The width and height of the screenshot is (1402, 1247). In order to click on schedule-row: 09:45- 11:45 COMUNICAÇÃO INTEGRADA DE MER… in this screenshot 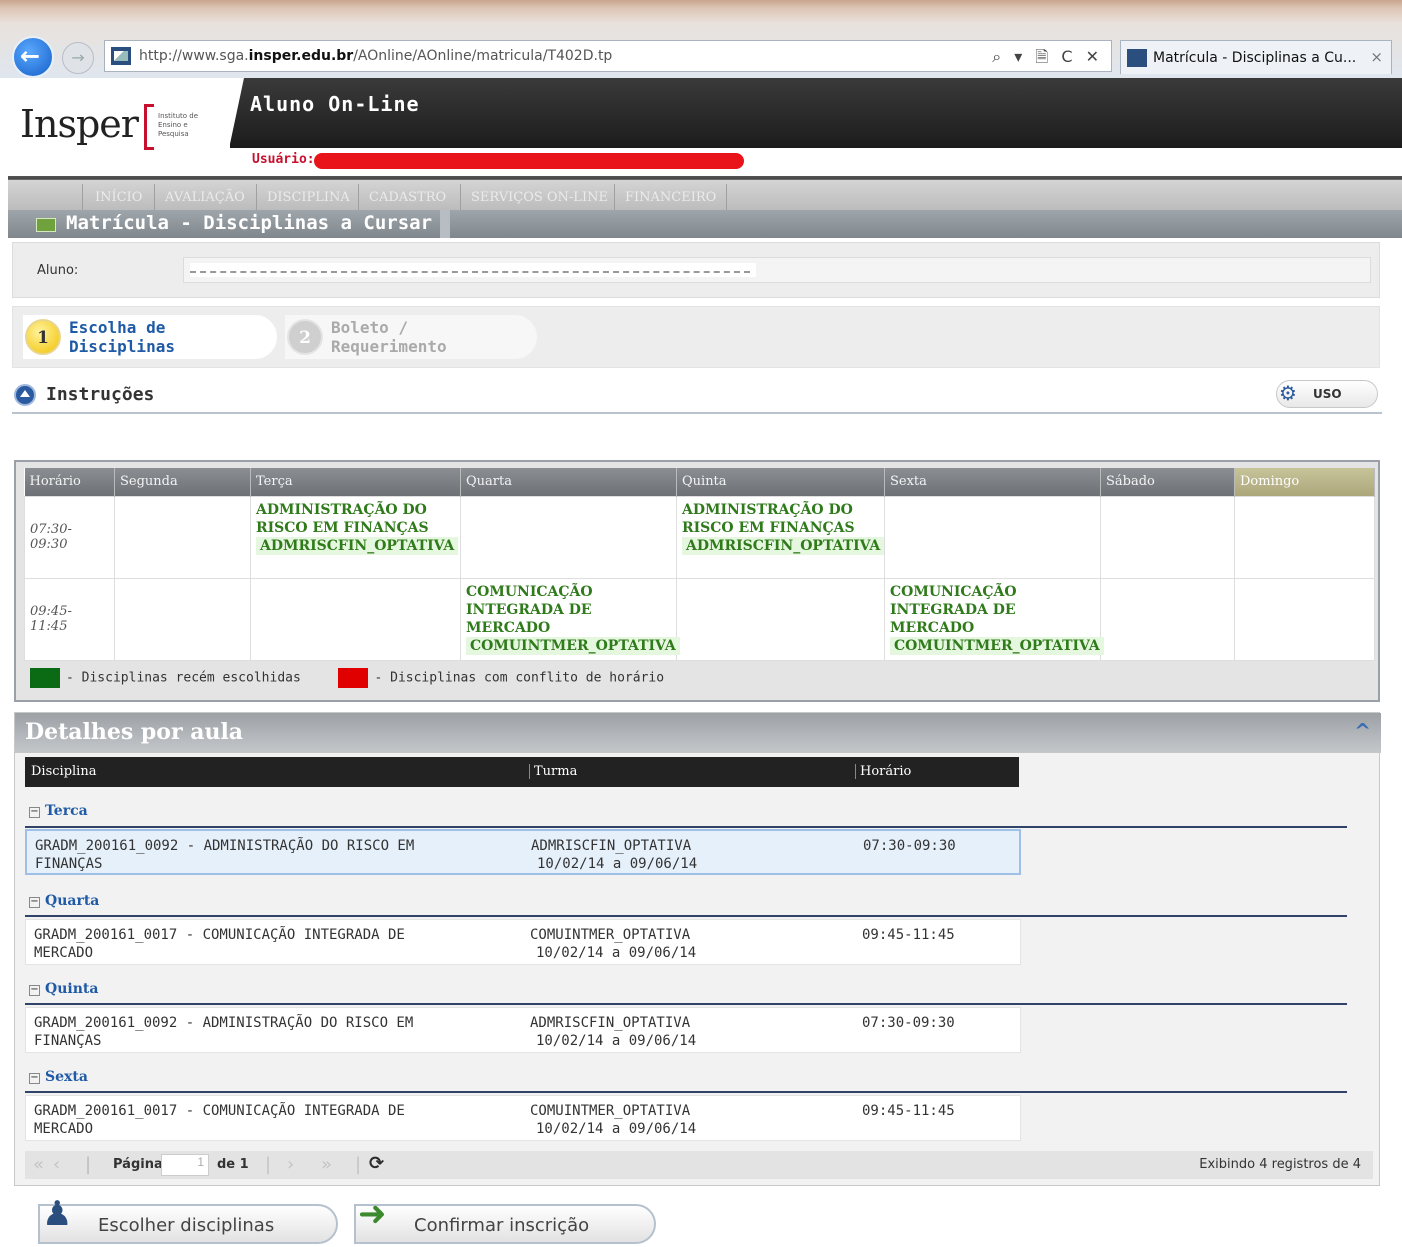, I will do `click(699, 619)`.